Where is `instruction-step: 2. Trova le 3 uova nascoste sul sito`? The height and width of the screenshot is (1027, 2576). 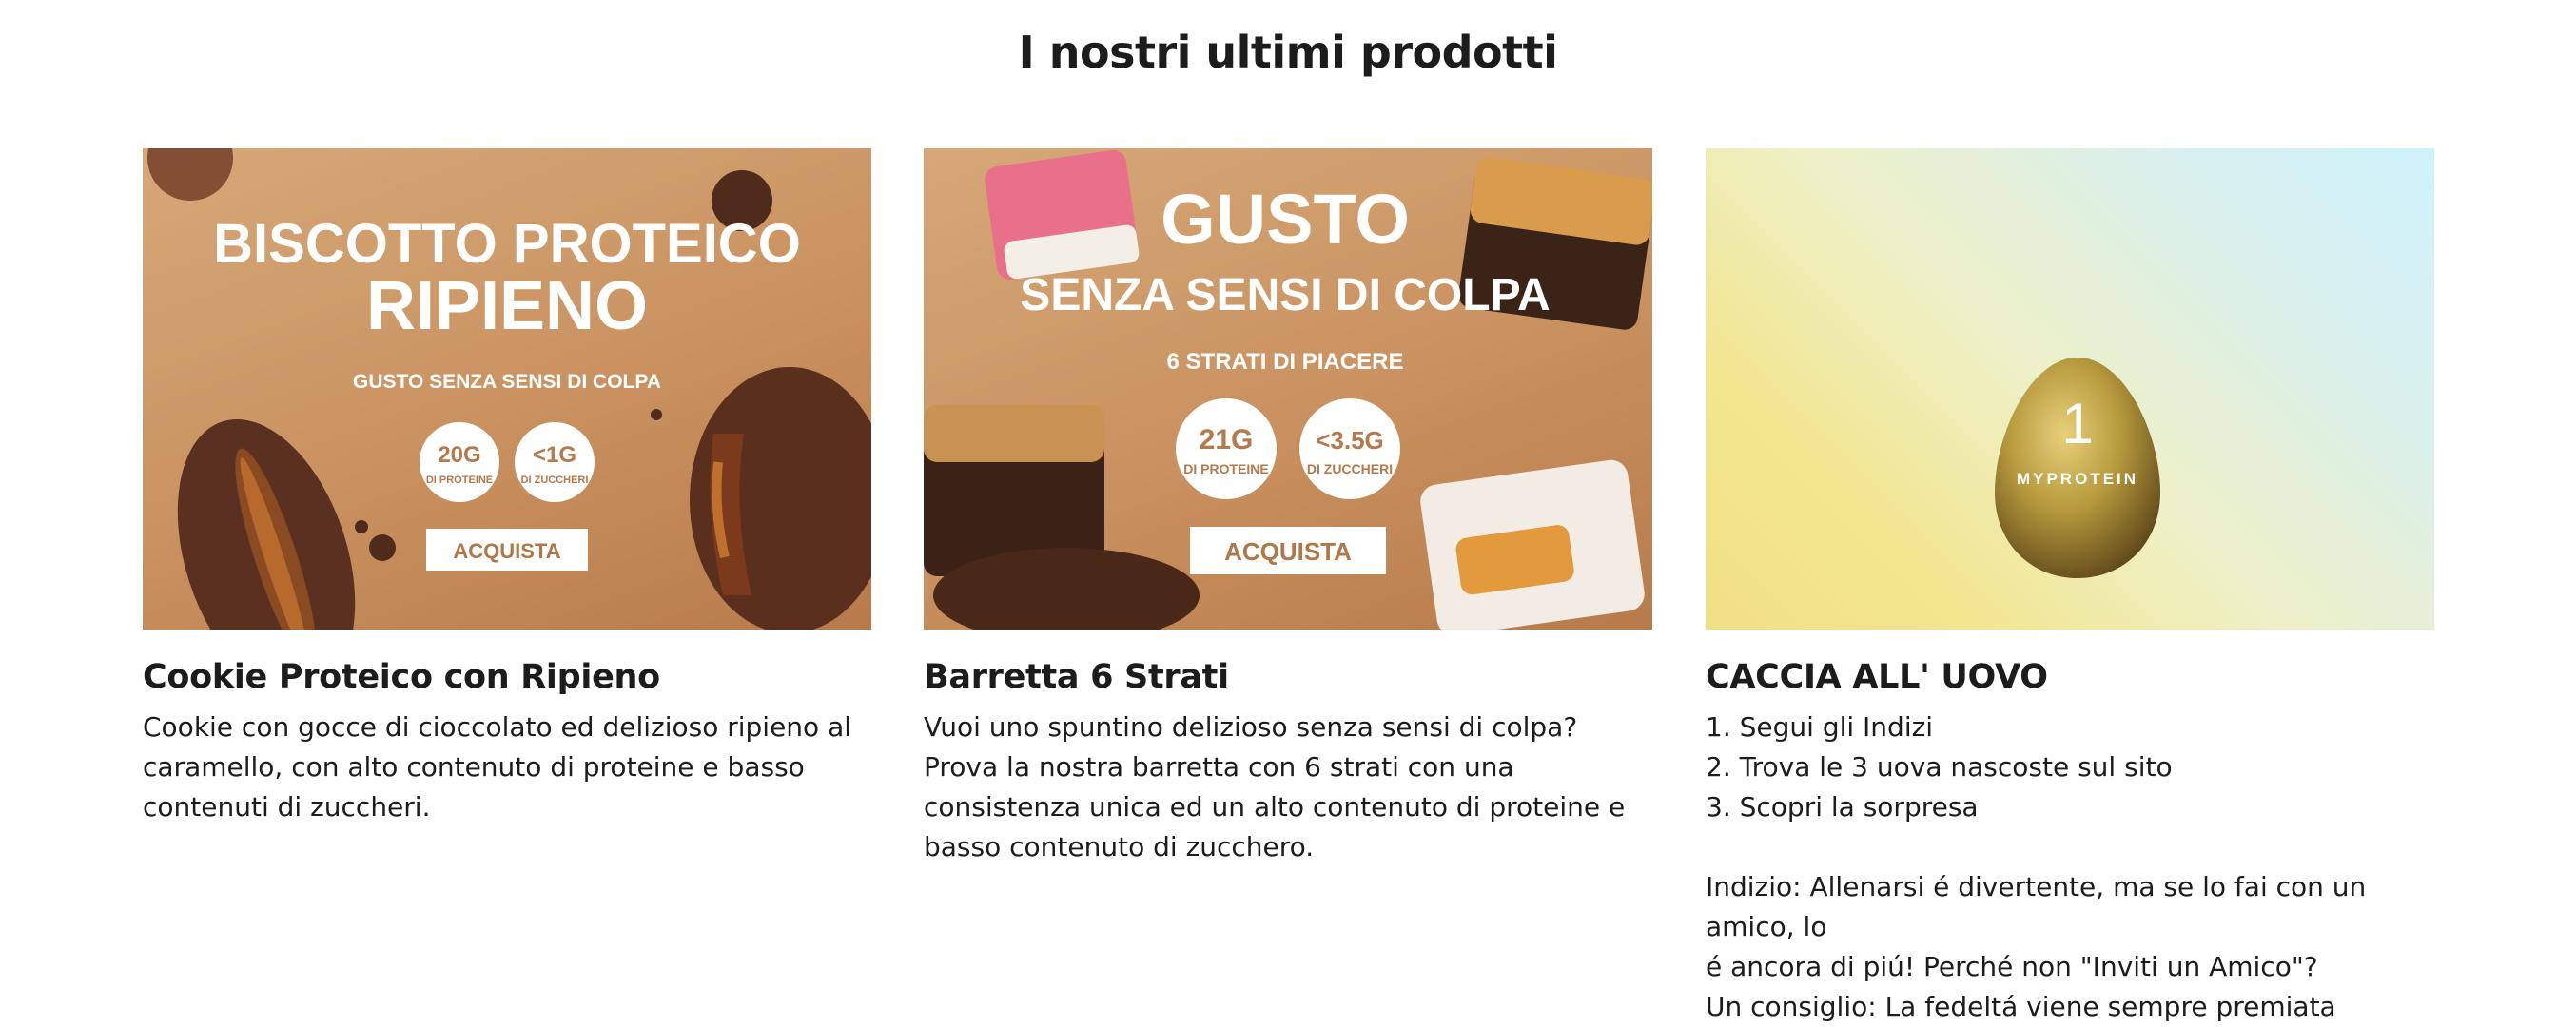
instruction-step: 2. Trova le 3 uova nascoste sul sito is located at coordinates (1940, 767).